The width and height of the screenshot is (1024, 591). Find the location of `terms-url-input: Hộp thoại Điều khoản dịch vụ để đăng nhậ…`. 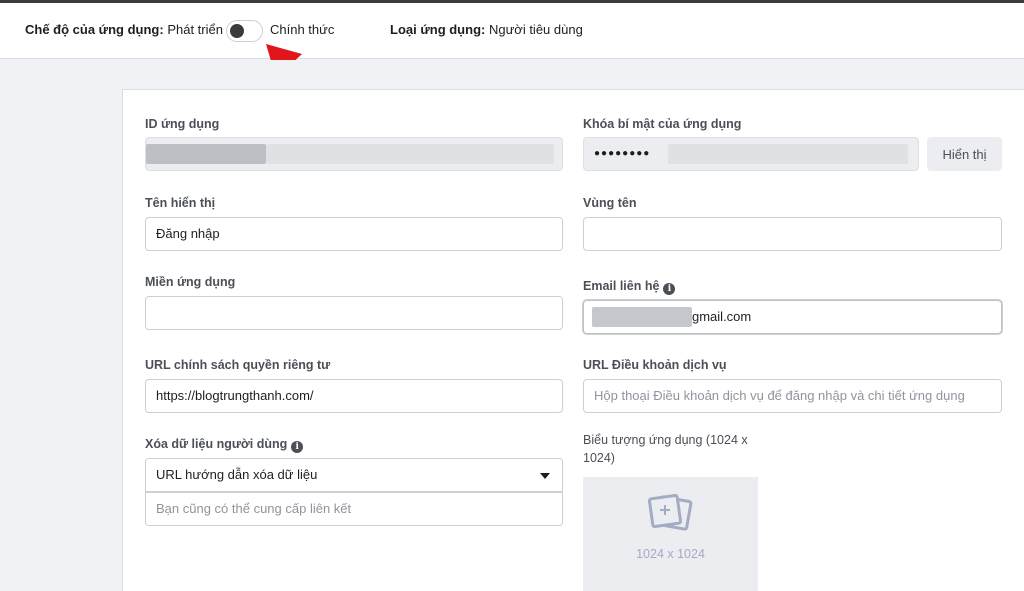

terms-url-input: Hộp thoại Điều khoản dịch vụ để đăng nhậ… is located at coordinates (792, 396).